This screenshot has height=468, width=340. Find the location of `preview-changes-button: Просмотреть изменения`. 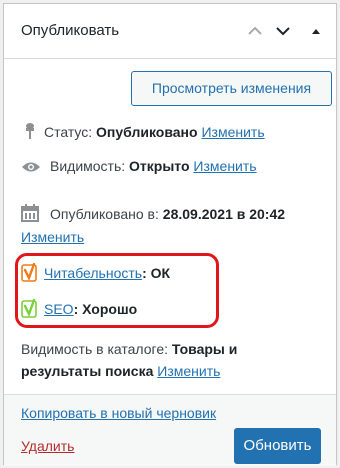

preview-changes-button: Просмотреть изменения is located at coordinates (231, 88).